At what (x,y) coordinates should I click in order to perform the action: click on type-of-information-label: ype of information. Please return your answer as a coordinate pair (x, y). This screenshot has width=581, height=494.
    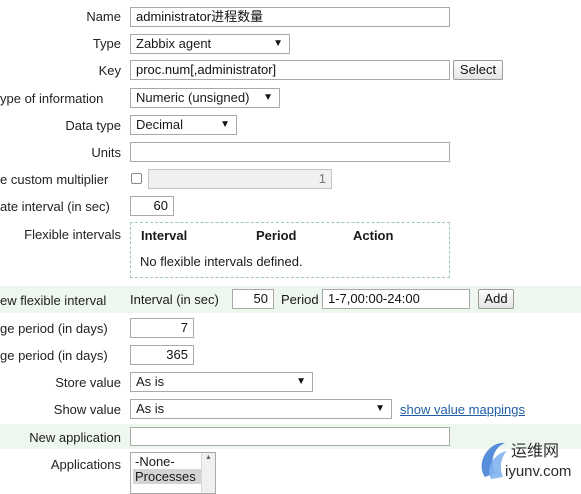
    Looking at the image, I should click on (52, 98).